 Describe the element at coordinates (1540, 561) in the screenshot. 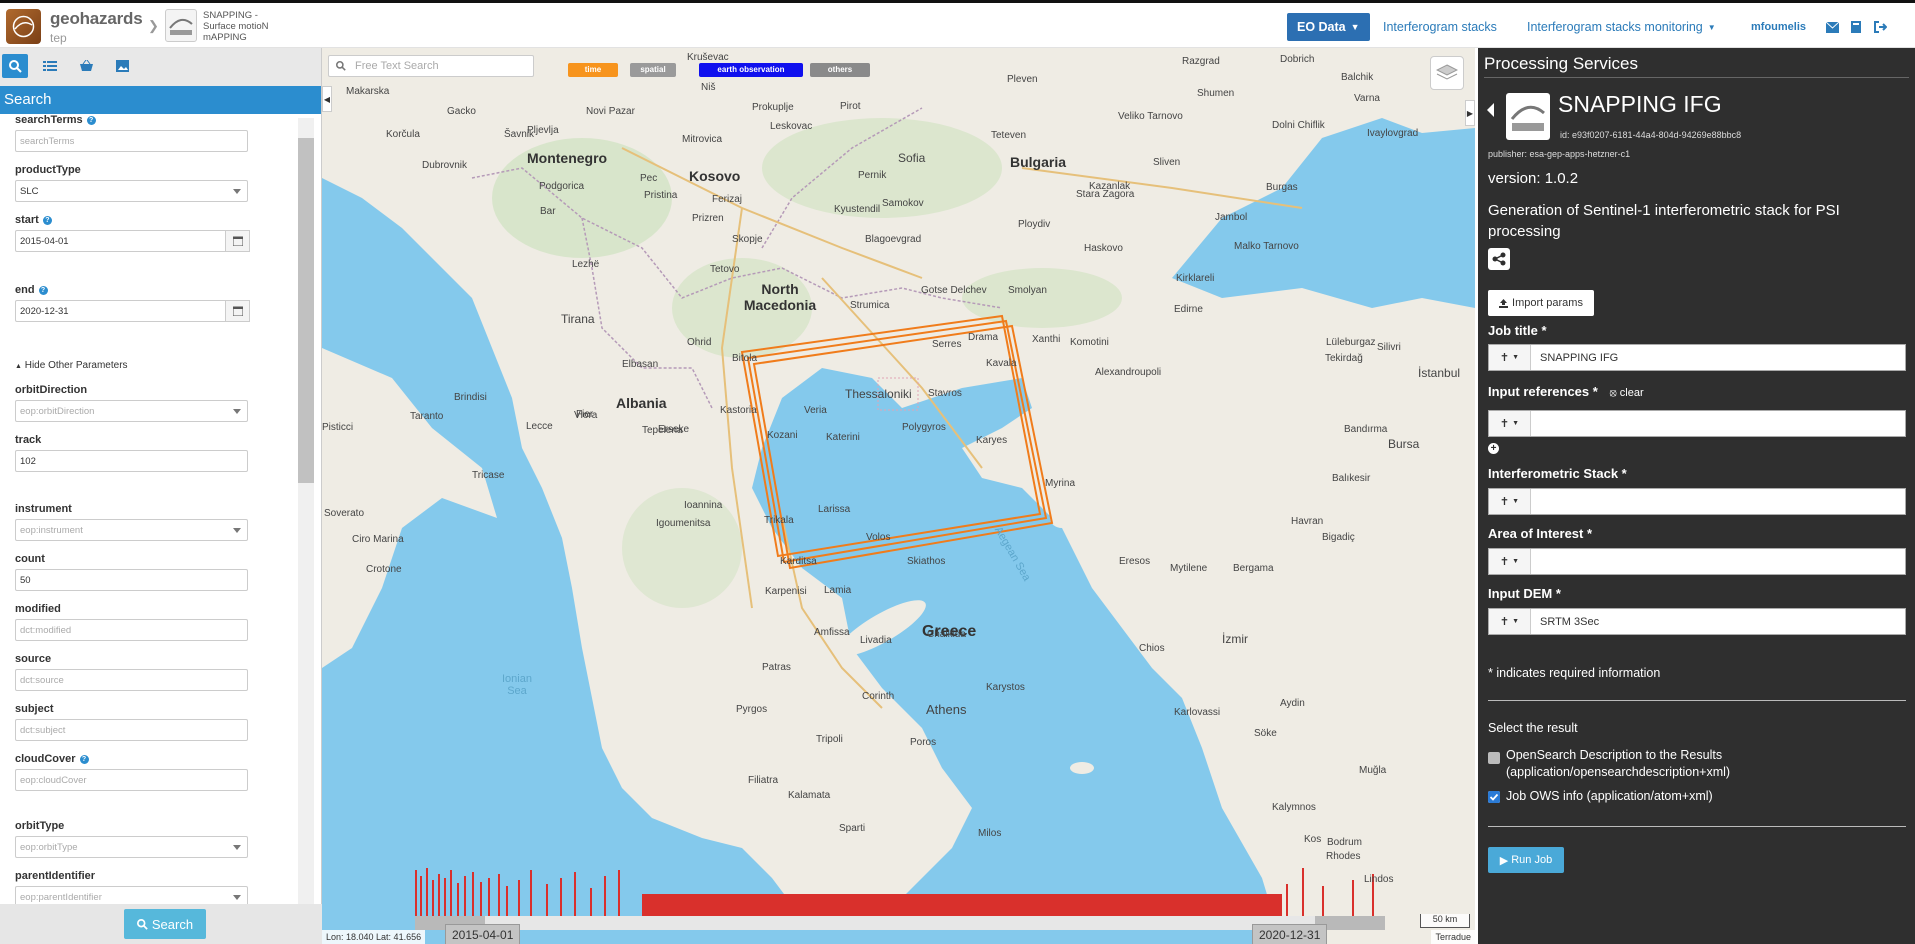

I see `area-of-interest-input` at that location.